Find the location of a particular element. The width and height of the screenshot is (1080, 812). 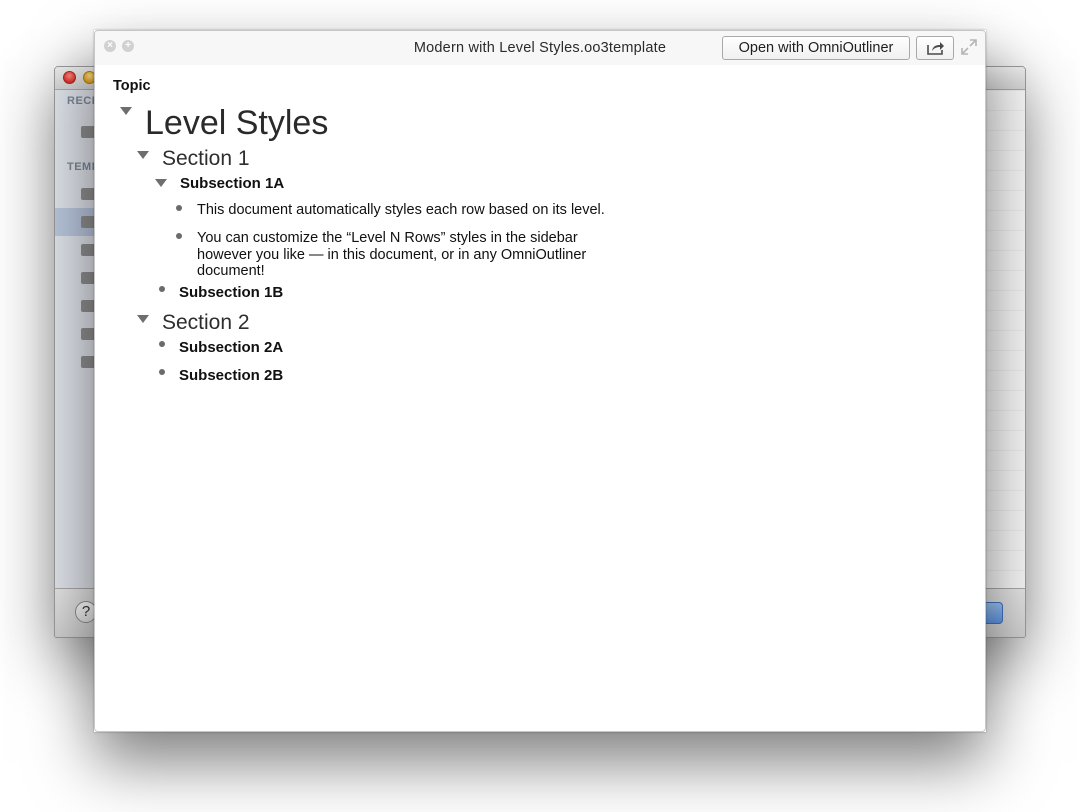

share-icon is located at coordinates (935, 48).